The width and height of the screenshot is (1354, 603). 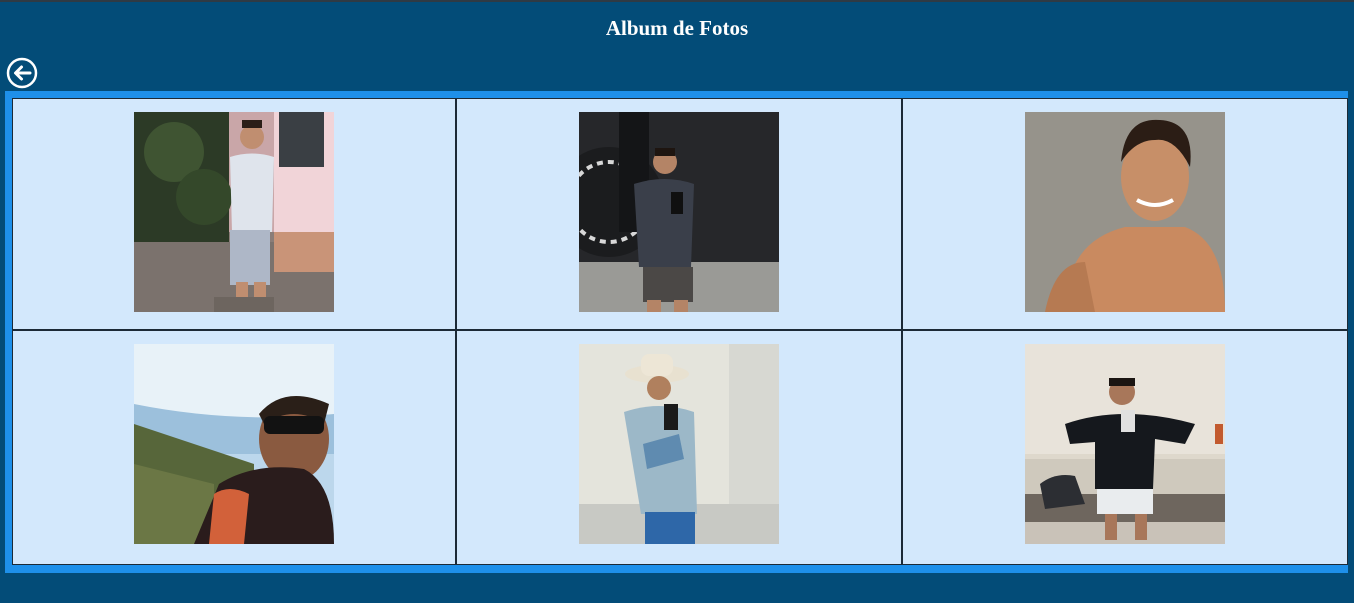 I want to click on back-button, so click(x=22, y=73).